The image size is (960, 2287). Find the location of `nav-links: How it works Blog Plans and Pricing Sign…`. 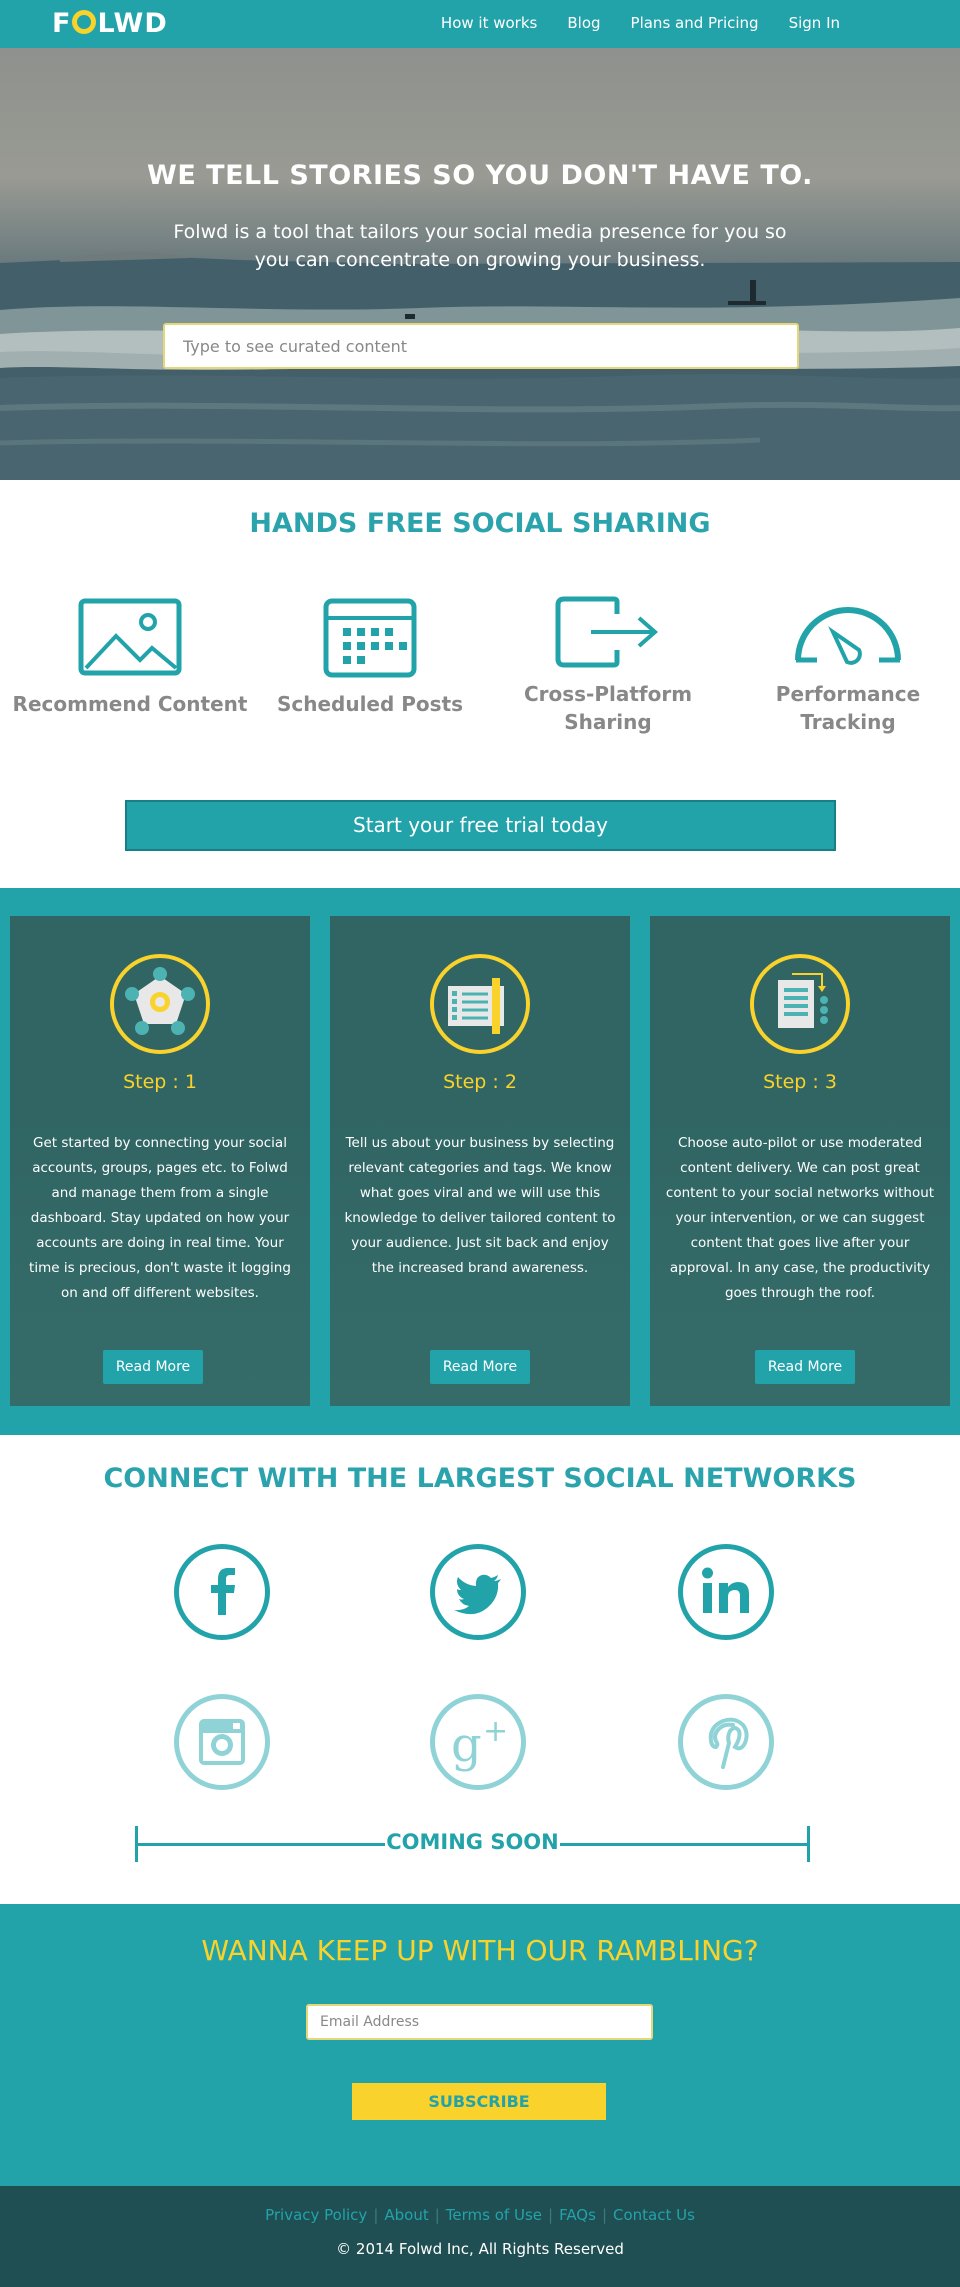

nav-links: How it works Blog Plans and Pricing Sign… is located at coordinates (640, 23).